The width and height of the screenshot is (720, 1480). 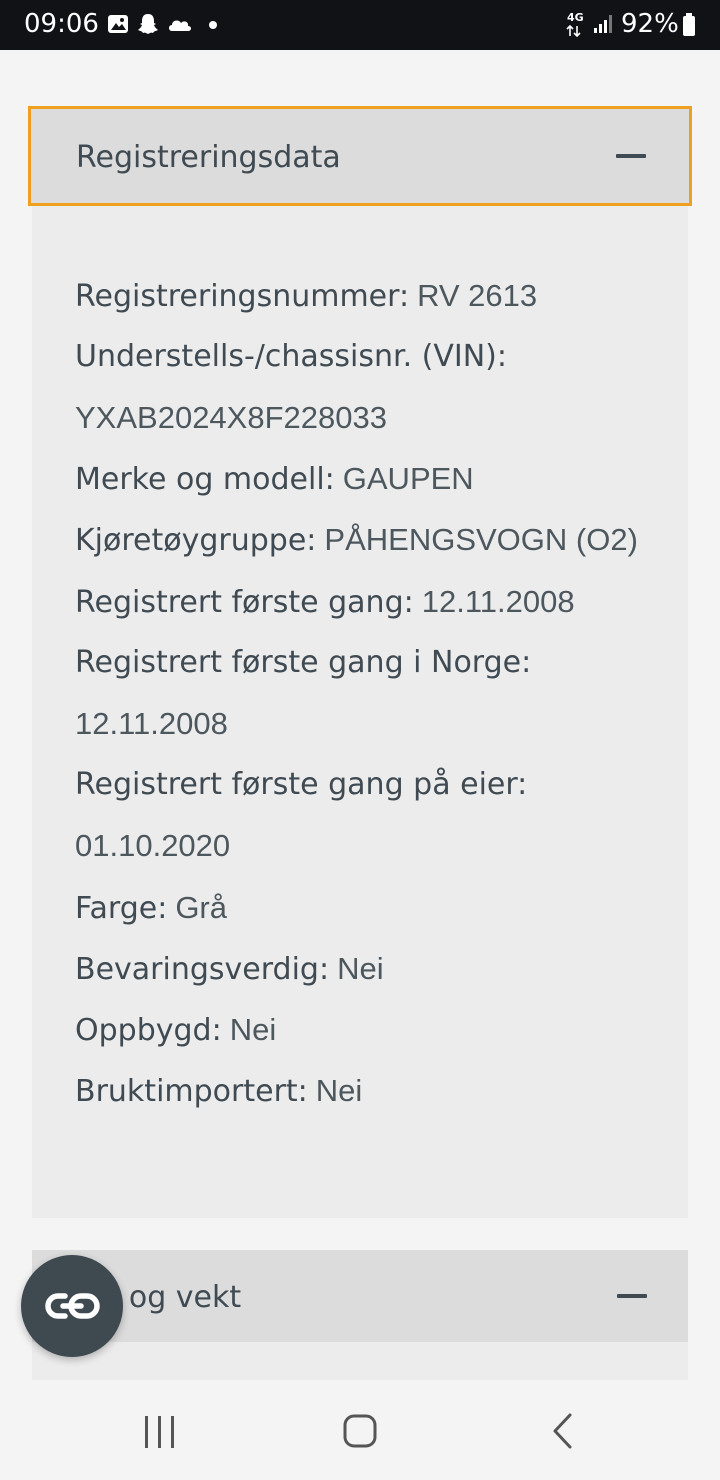 What do you see at coordinates (563, 1431) in the screenshot?
I see `back-icon` at bounding box center [563, 1431].